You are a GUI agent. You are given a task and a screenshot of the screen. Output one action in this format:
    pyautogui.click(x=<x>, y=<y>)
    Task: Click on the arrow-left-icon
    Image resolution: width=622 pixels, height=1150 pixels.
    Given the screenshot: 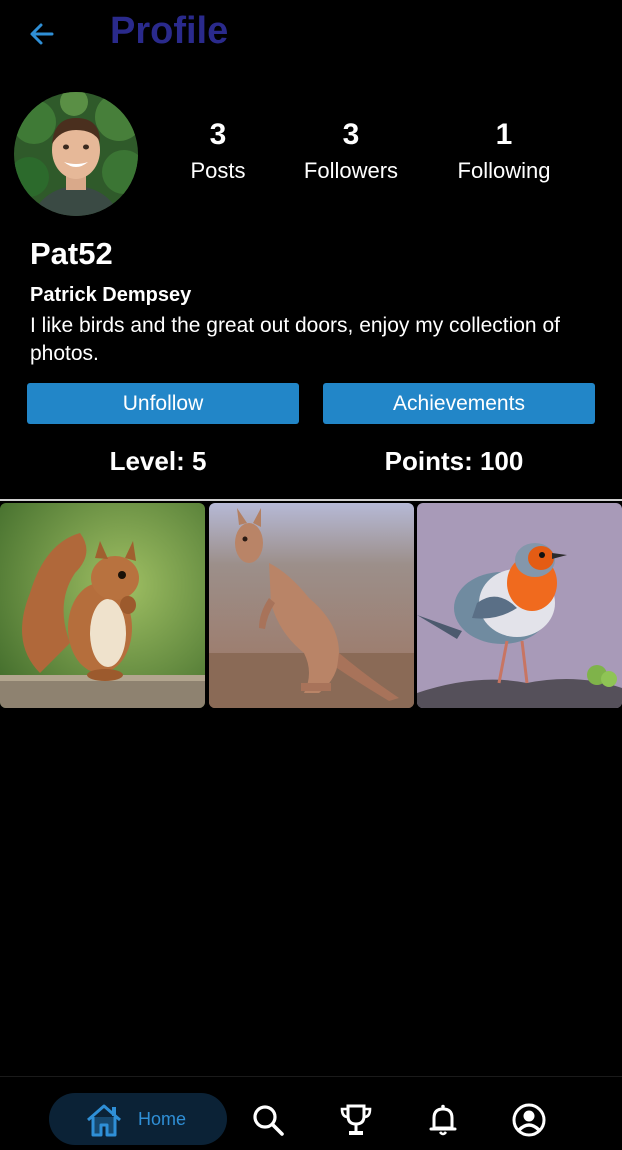 What is the action you would take?
    pyautogui.click(x=42, y=34)
    